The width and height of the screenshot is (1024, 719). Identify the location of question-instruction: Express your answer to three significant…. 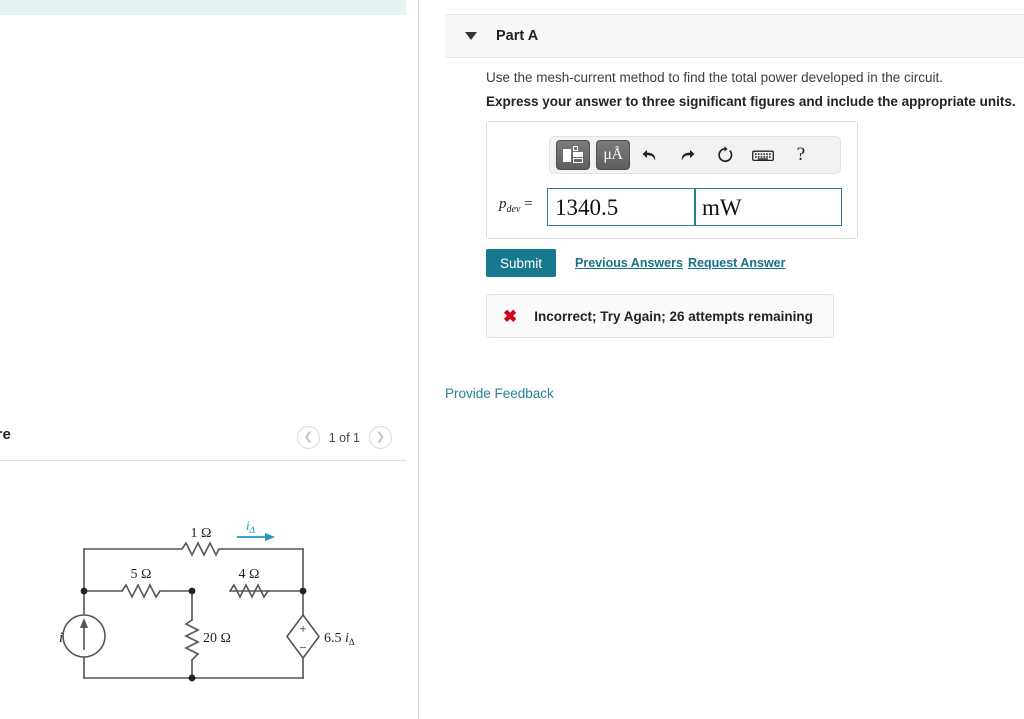
(751, 101).